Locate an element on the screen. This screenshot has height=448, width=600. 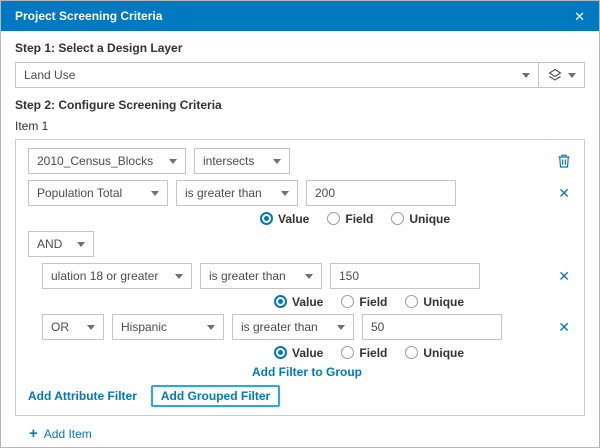
add-item-row: + Add Item is located at coordinates (307, 433).